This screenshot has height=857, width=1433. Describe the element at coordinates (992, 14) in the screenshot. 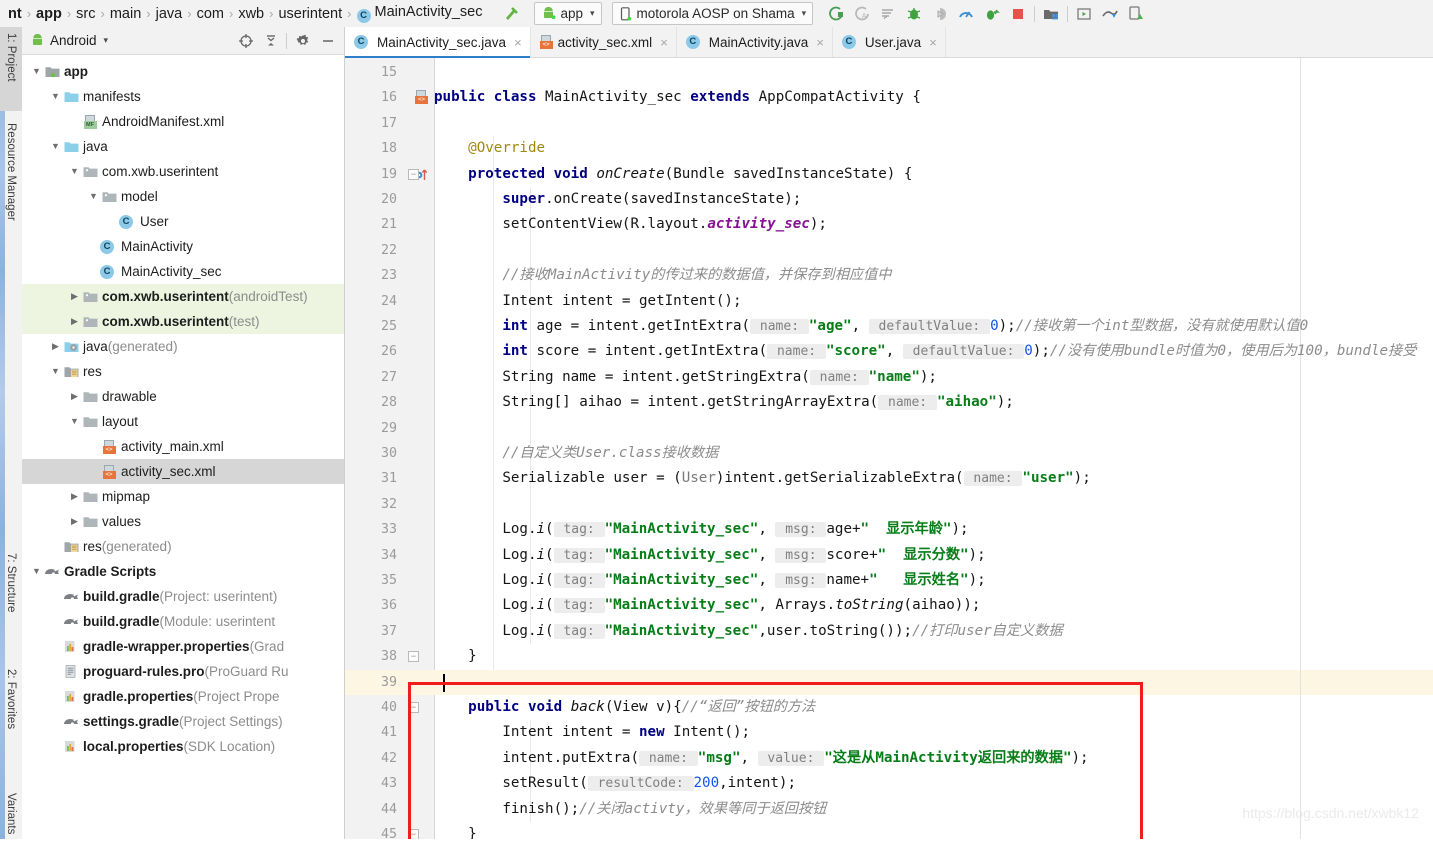

I see `apply-changes-icon` at that location.